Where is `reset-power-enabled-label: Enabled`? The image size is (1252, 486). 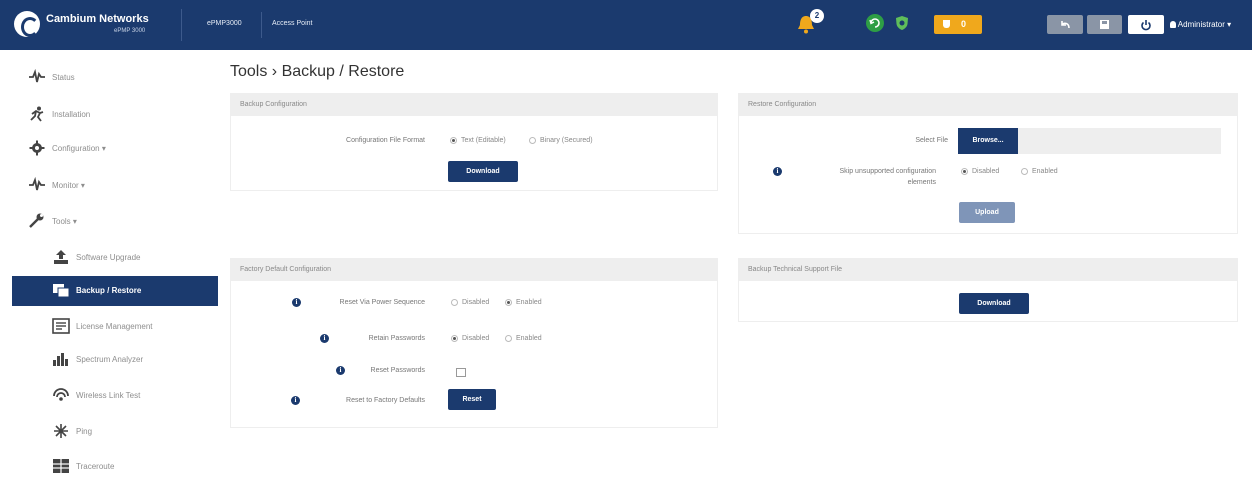
reset-power-enabled-label: Enabled is located at coordinates (529, 302).